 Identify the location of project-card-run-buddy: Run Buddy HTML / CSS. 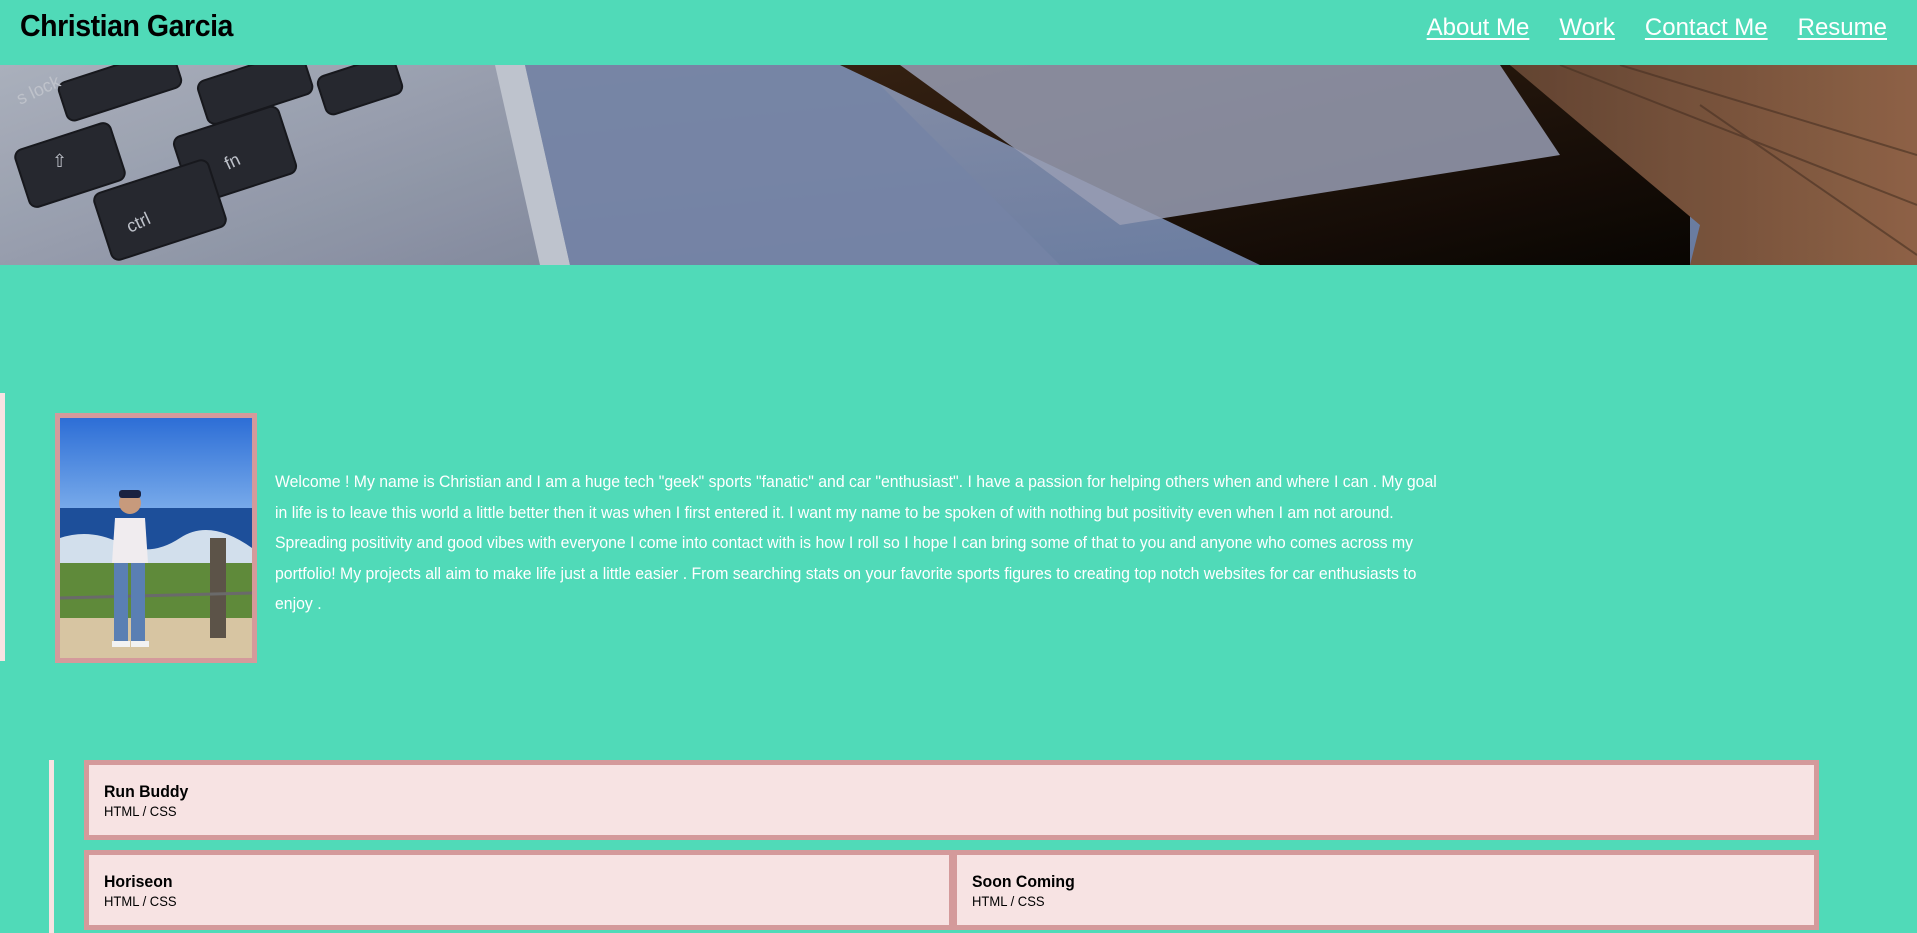
(951, 800).